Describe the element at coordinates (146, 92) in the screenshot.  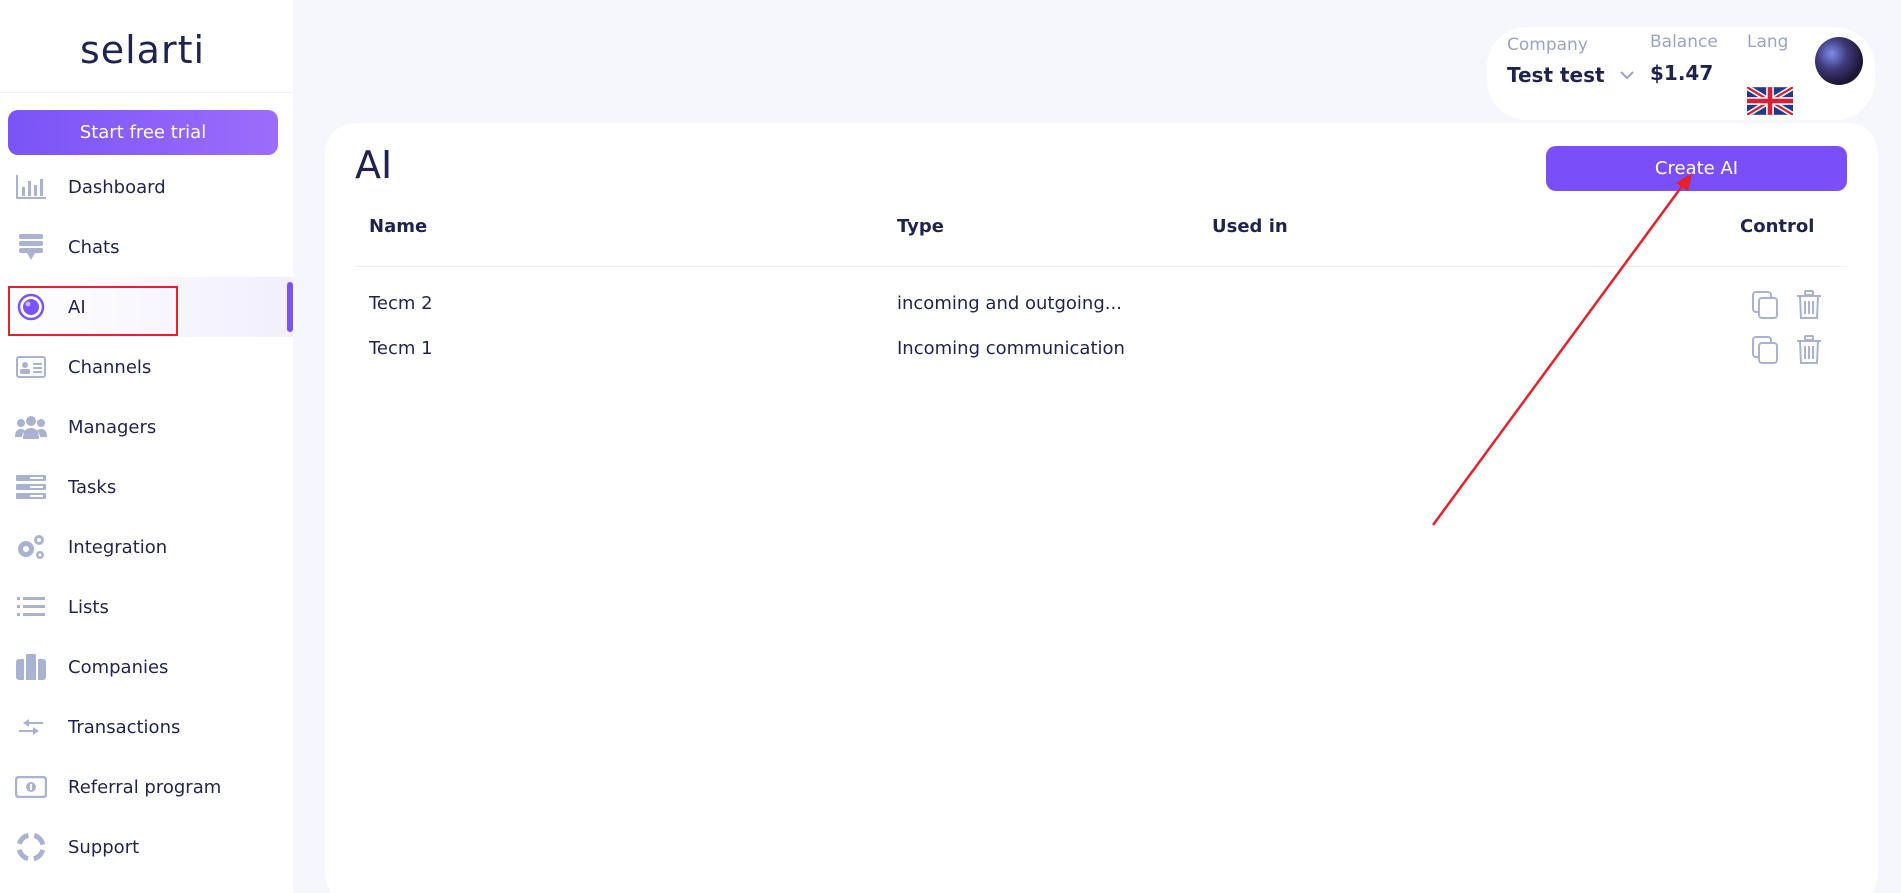
I see `sidebar-divider` at that location.